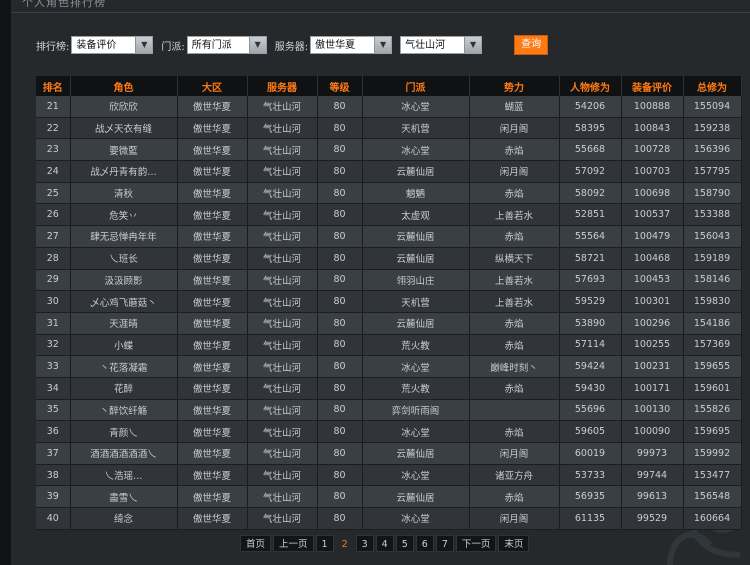 Image resolution: width=750 pixels, height=565 pixels. What do you see at coordinates (712, 301) in the screenshot?
I see `cell-total-cultivation: 159830` at bounding box center [712, 301].